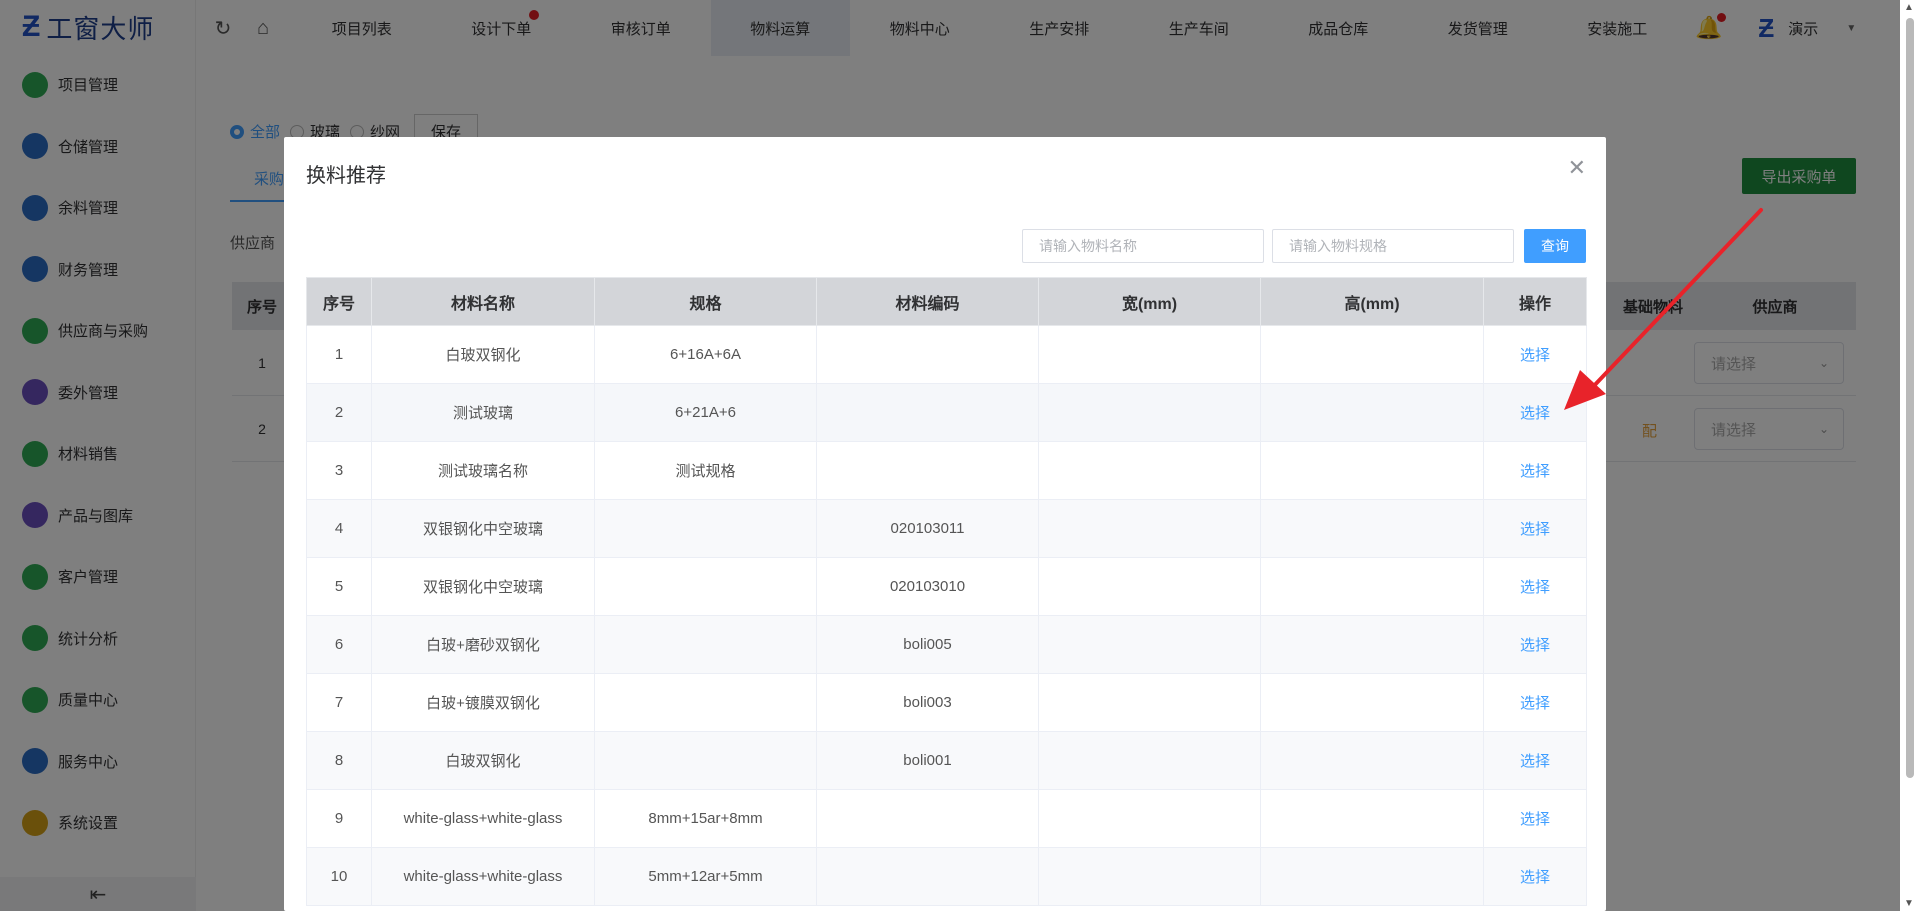 This screenshot has height=911, width=1920. What do you see at coordinates (1372, 301) in the screenshot?
I see `table-column-header: 高(mm)` at bounding box center [1372, 301].